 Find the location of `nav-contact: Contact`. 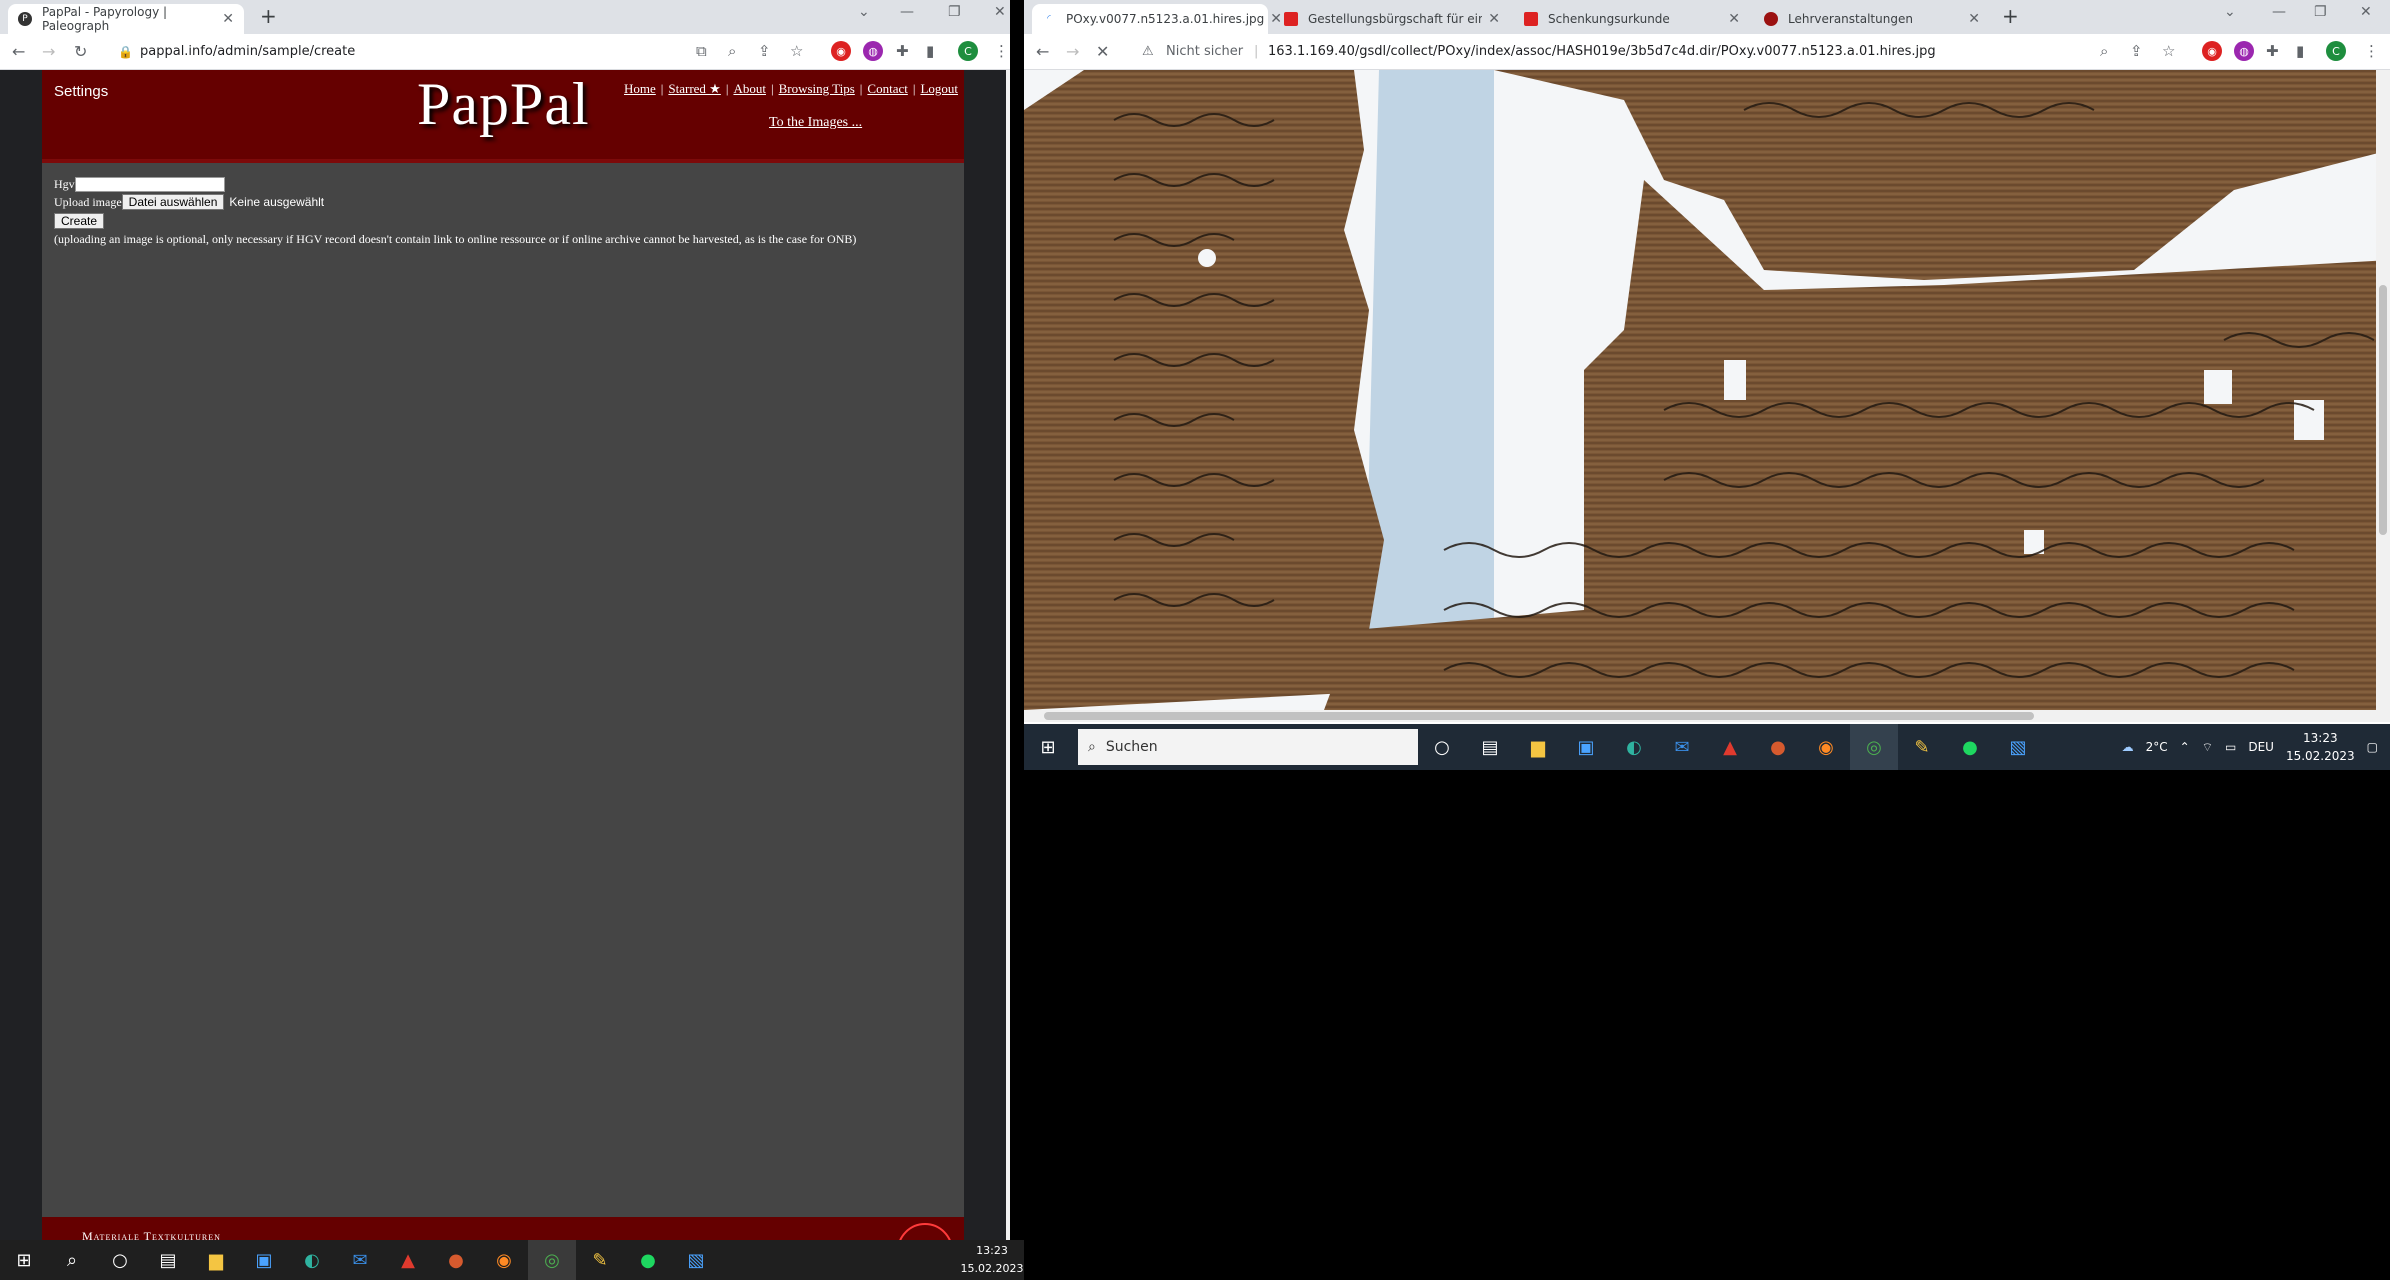

nav-contact: Contact is located at coordinates (887, 88).